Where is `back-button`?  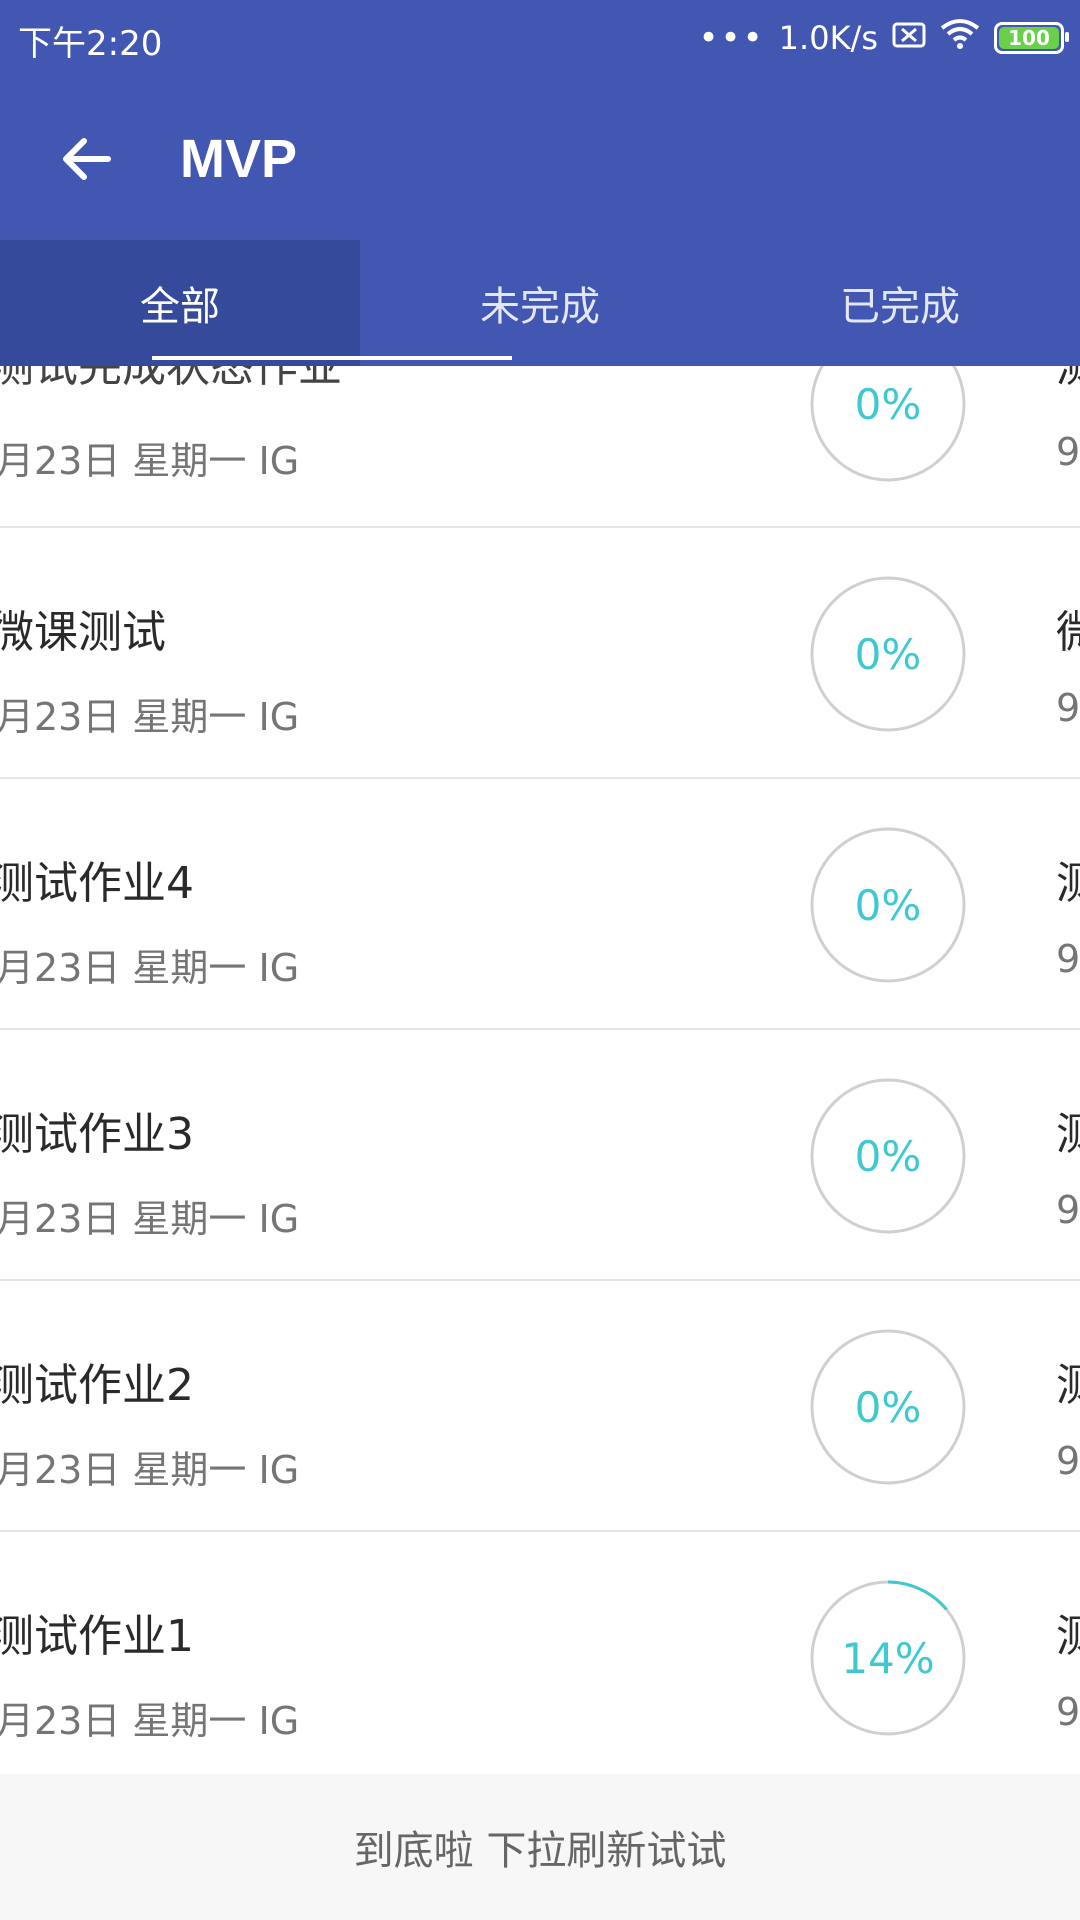 back-button is located at coordinates (85, 159).